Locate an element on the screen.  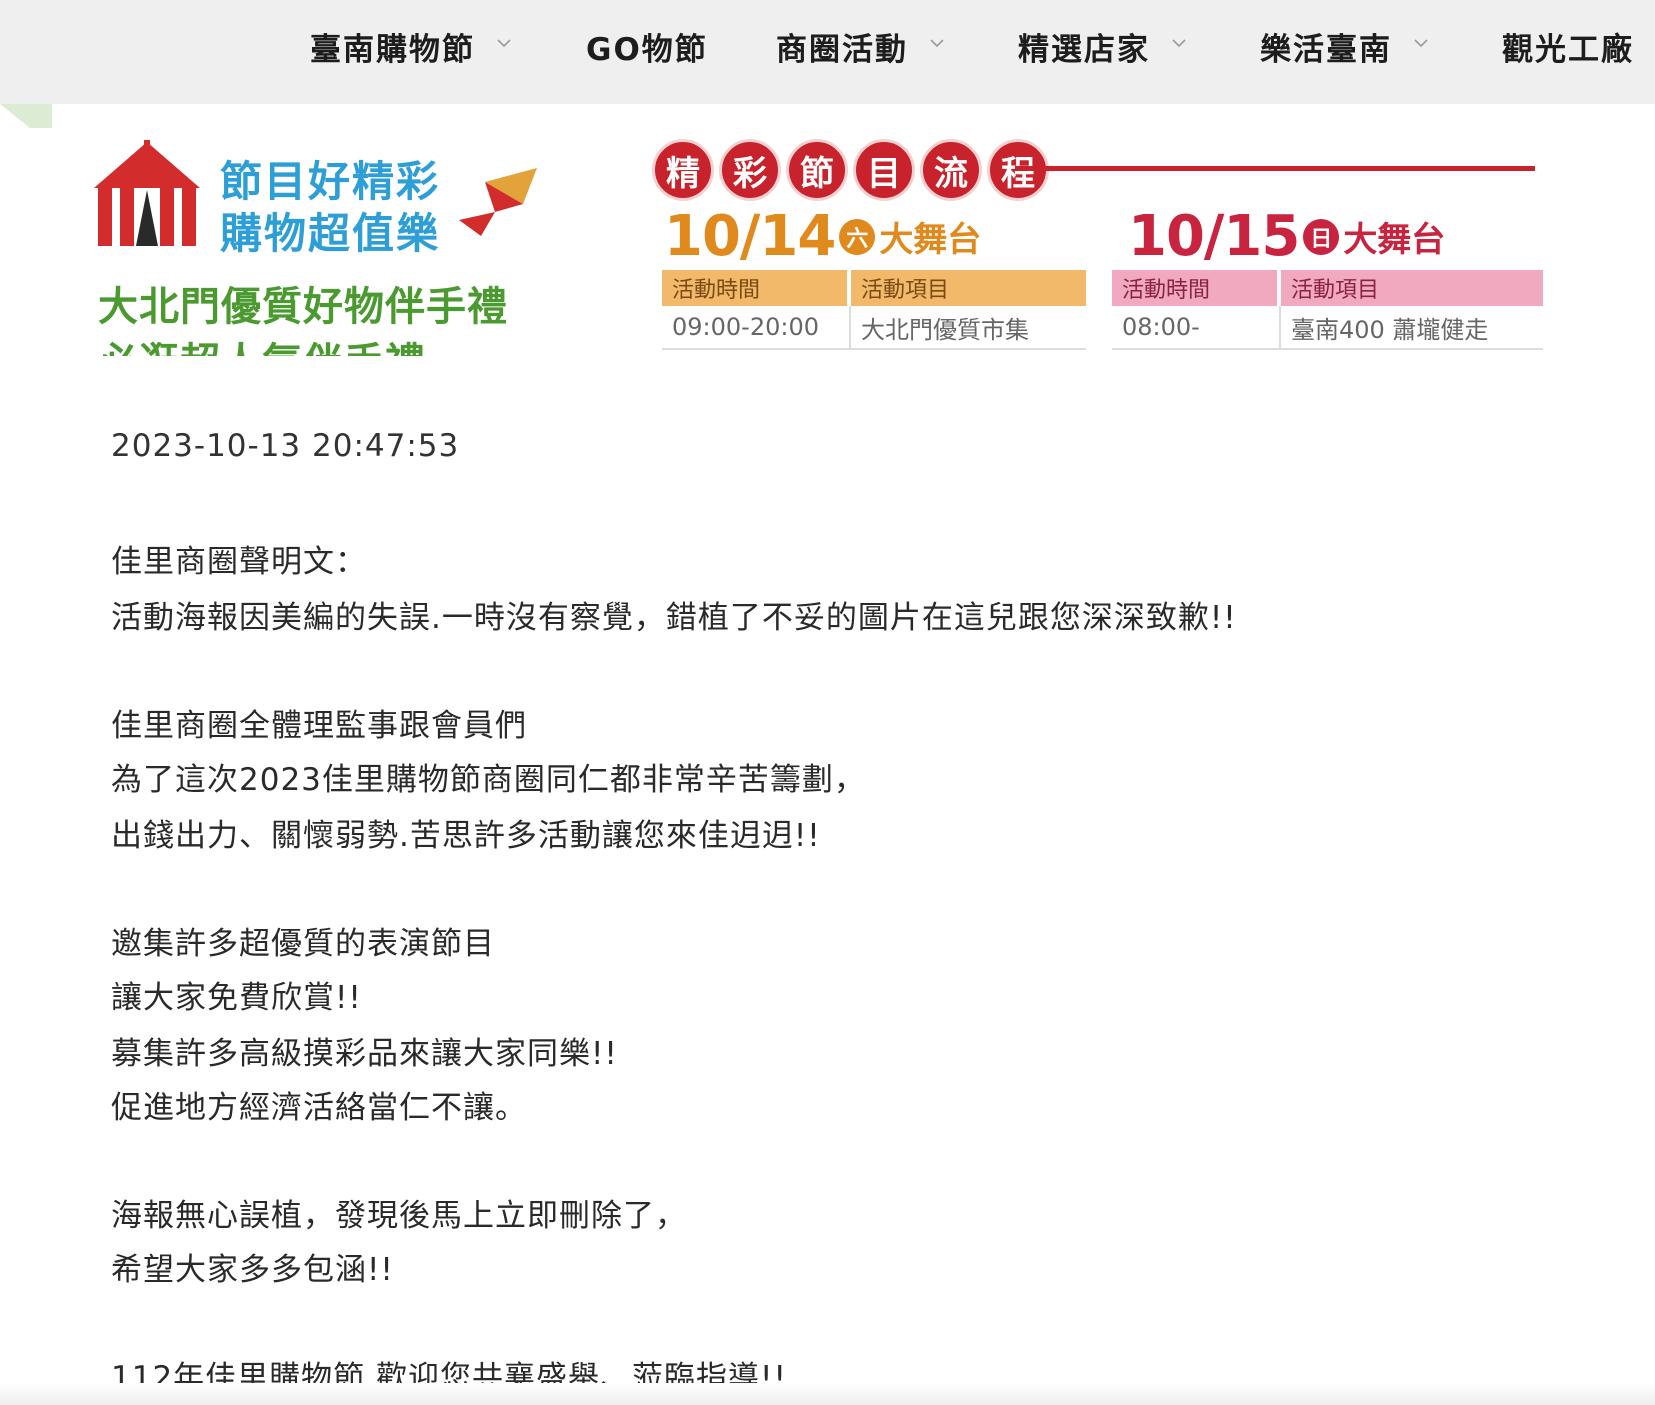
nav-item-district-events: 商圈活動 is located at coordinates (860, 46).